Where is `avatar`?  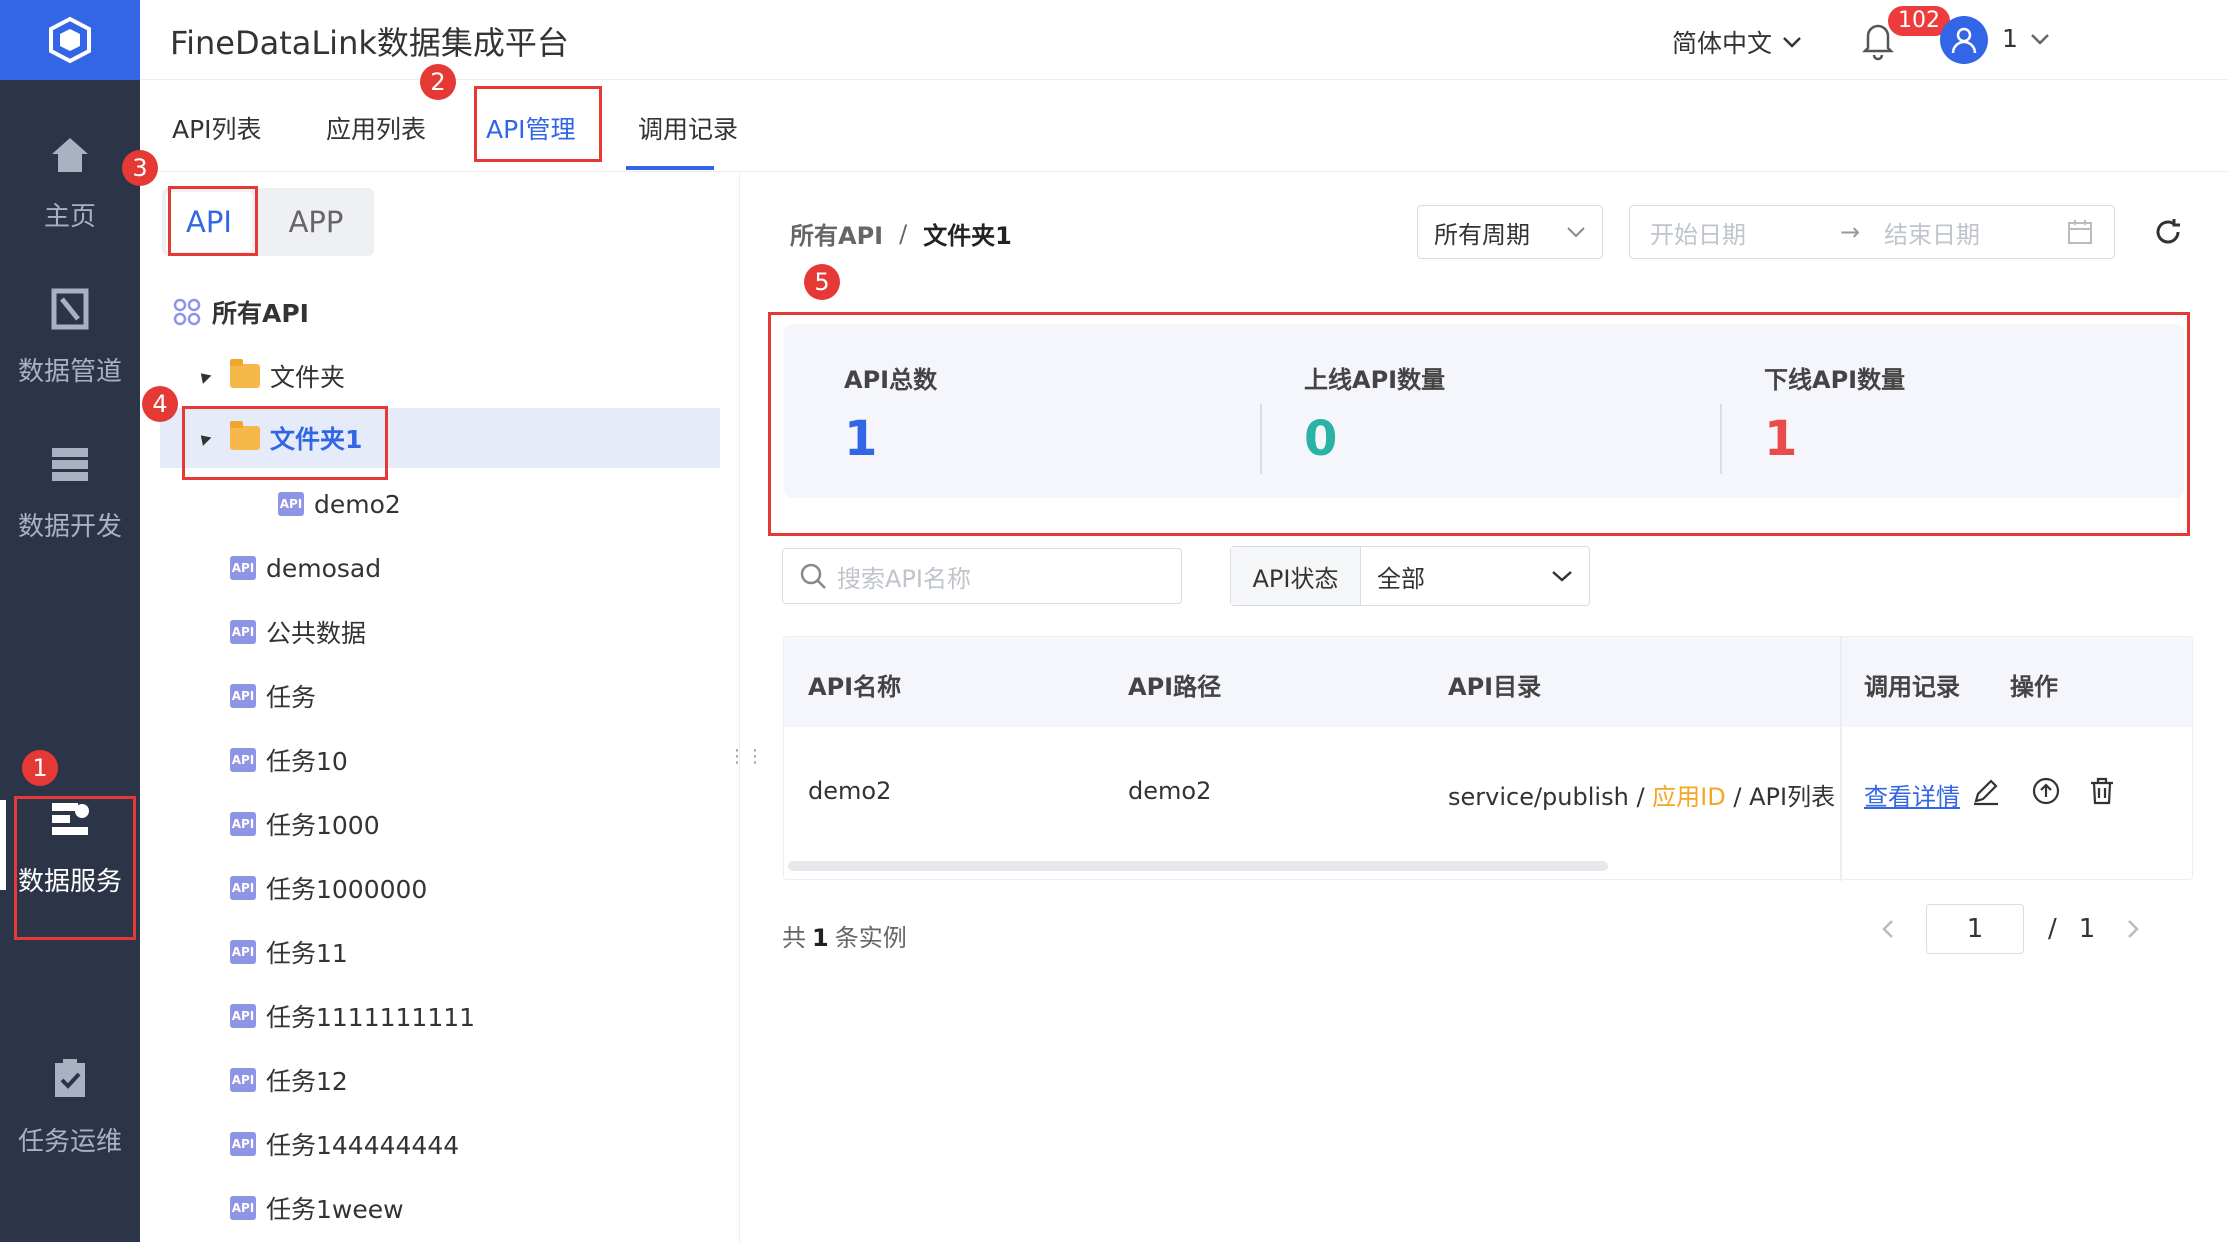
avatar is located at coordinates (1964, 40).